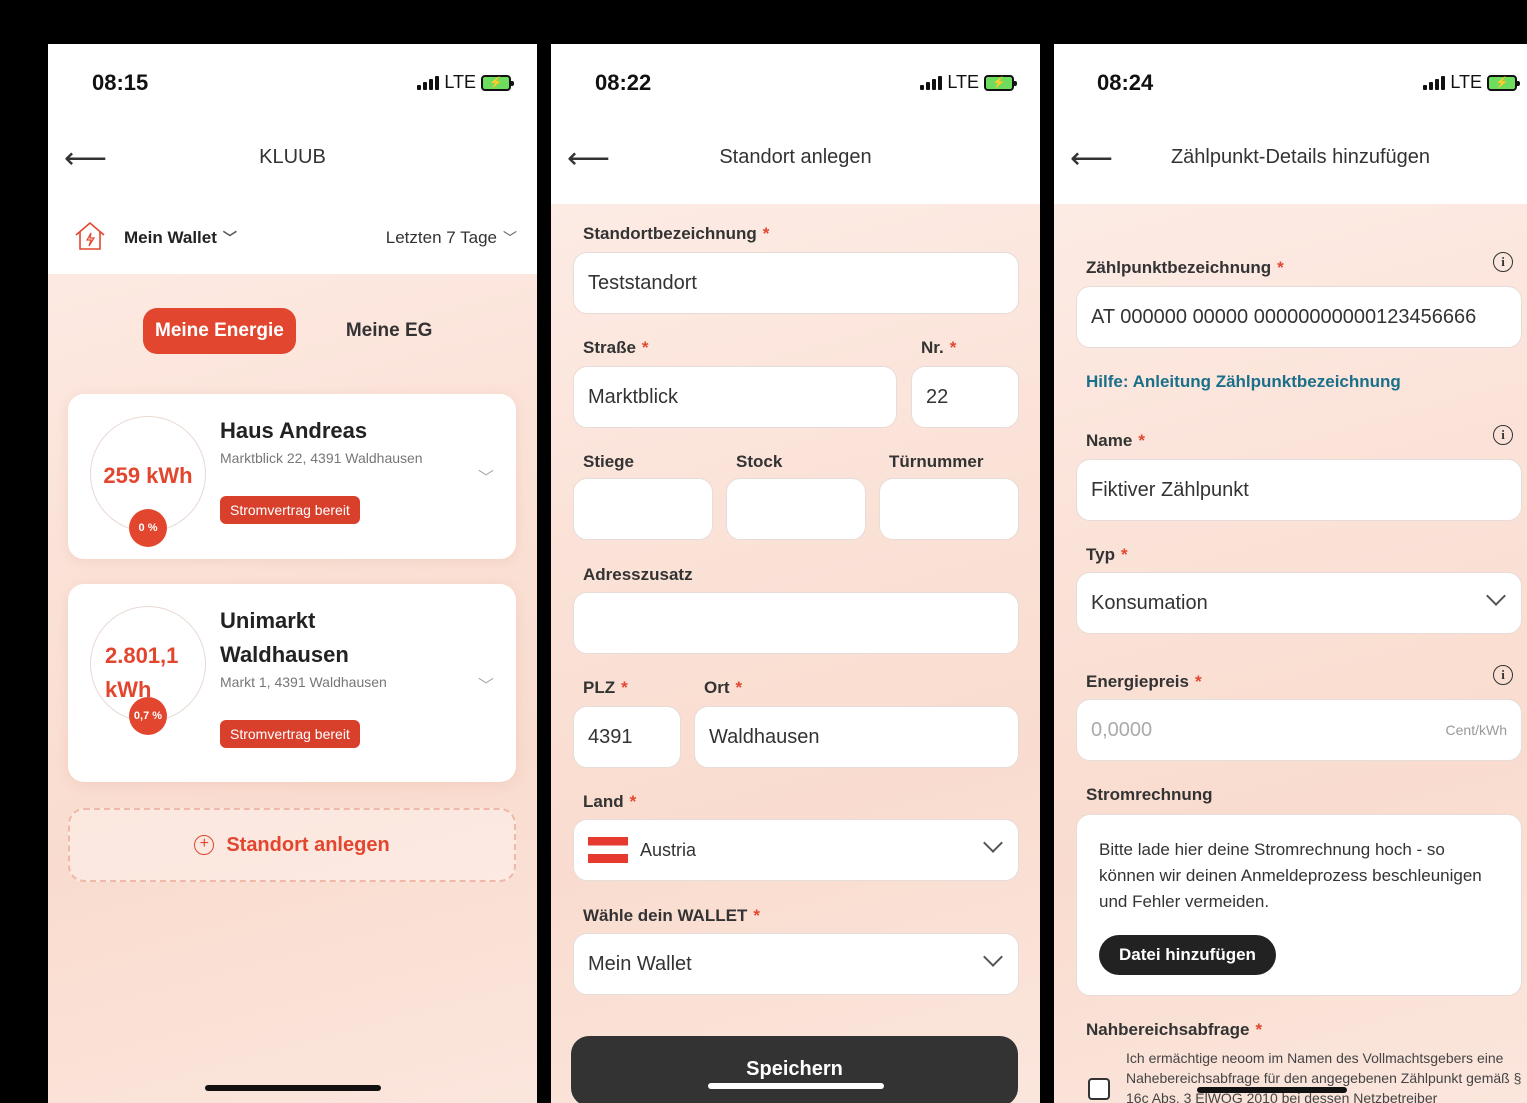  I want to click on zip-field: 4391, so click(627, 737).